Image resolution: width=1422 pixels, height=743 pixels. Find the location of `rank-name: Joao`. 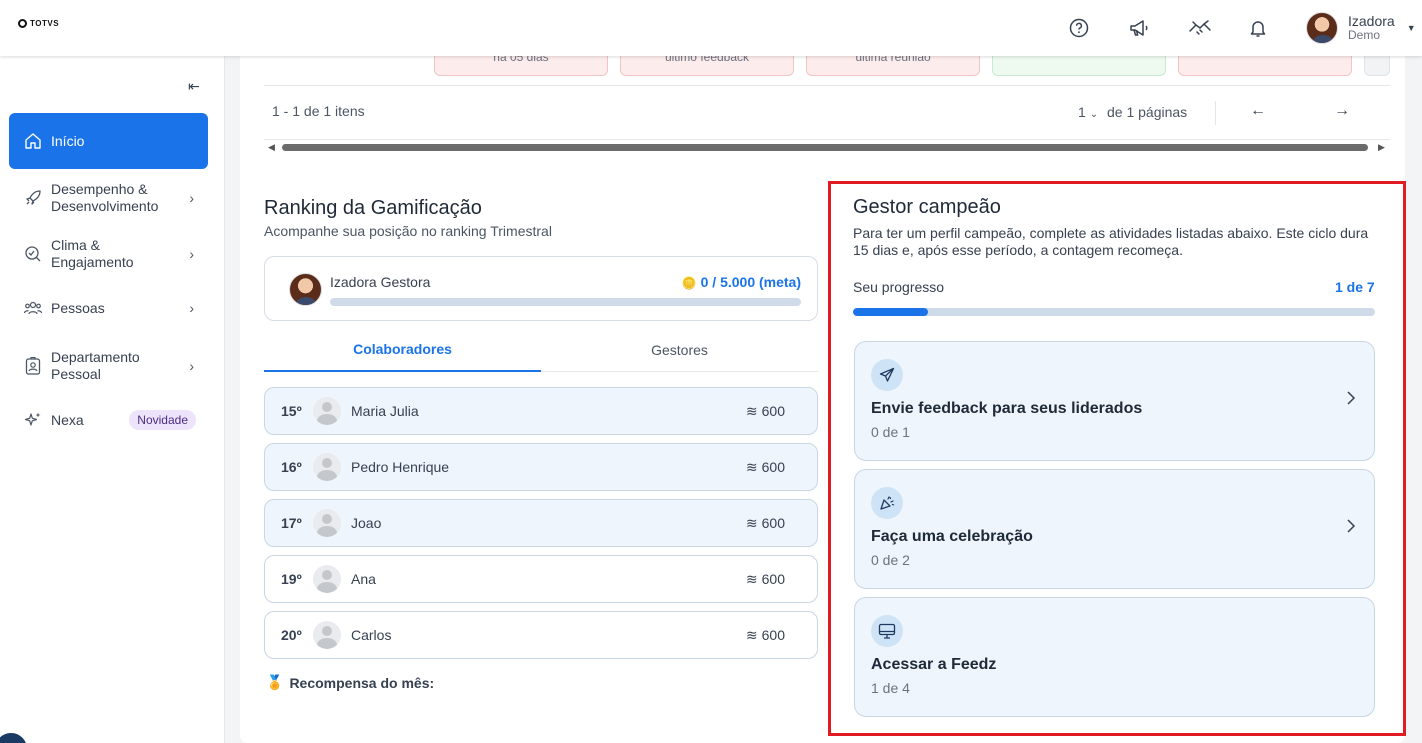

rank-name: Joao is located at coordinates (366, 523).